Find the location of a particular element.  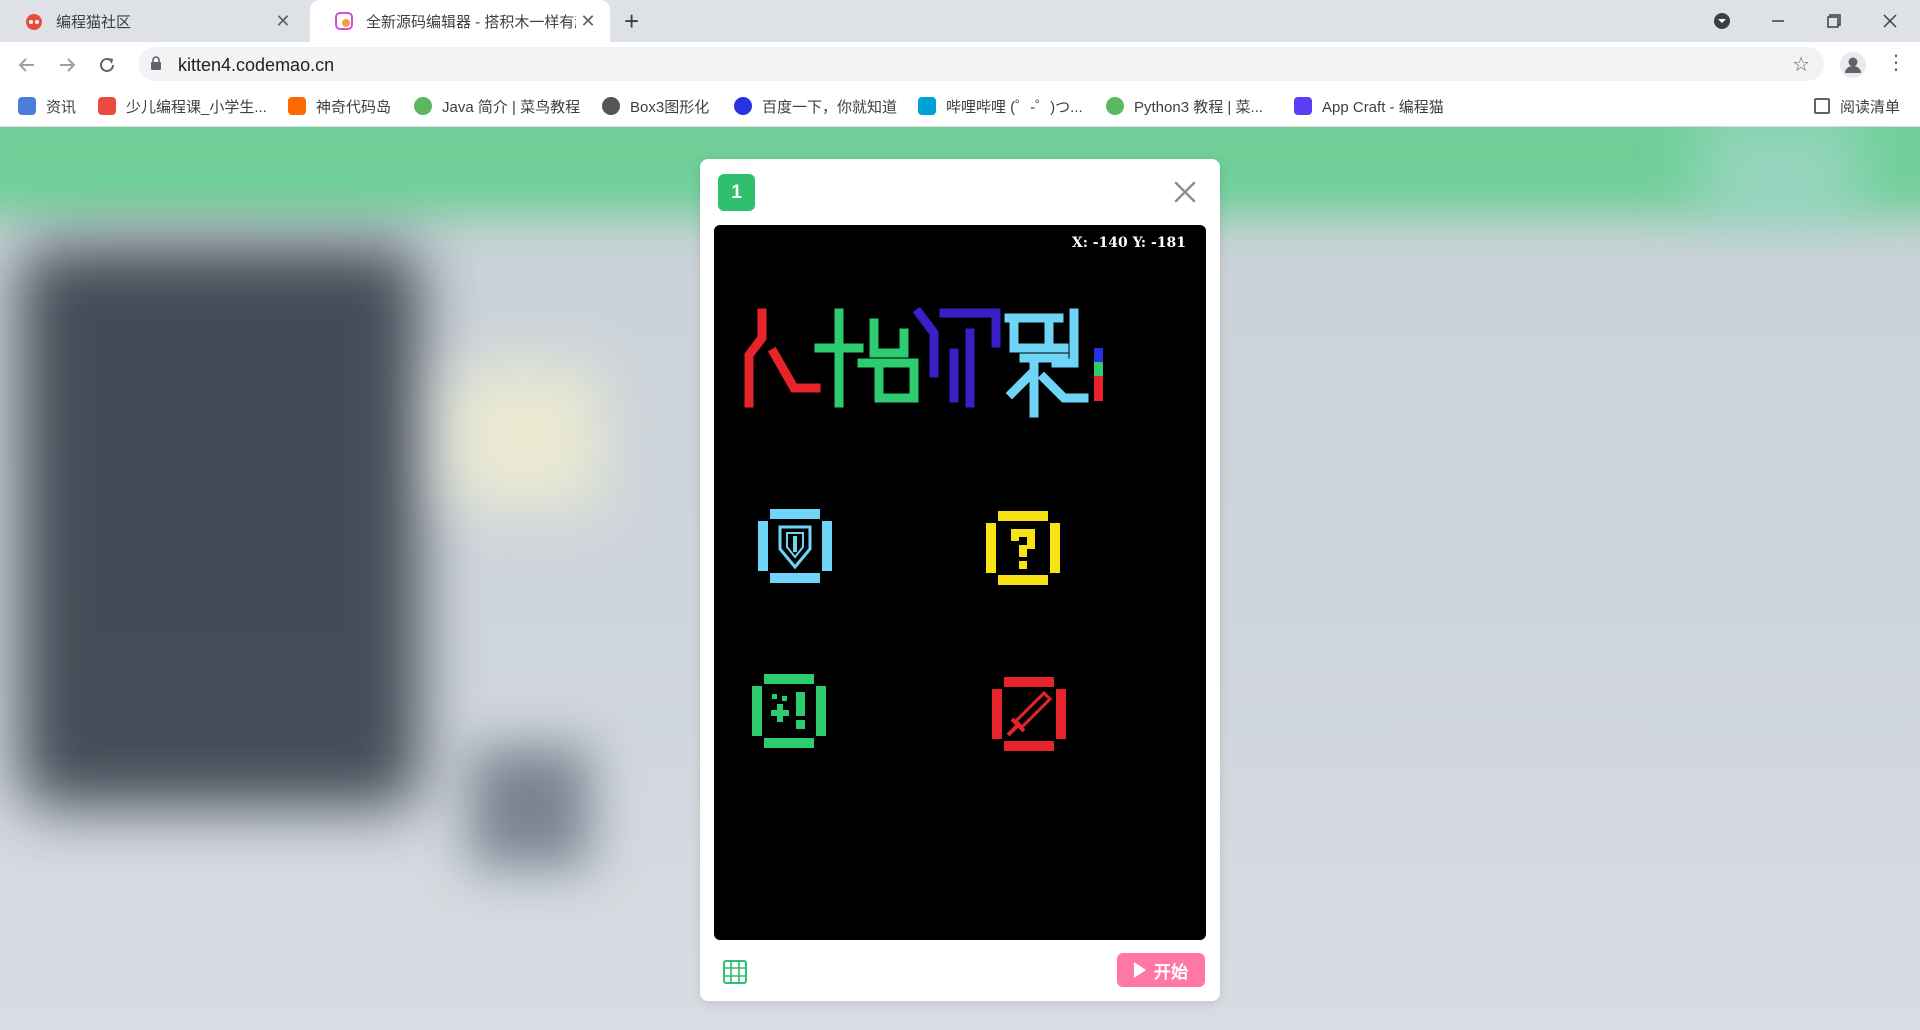

profile-avatar is located at coordinates (1853, 65).